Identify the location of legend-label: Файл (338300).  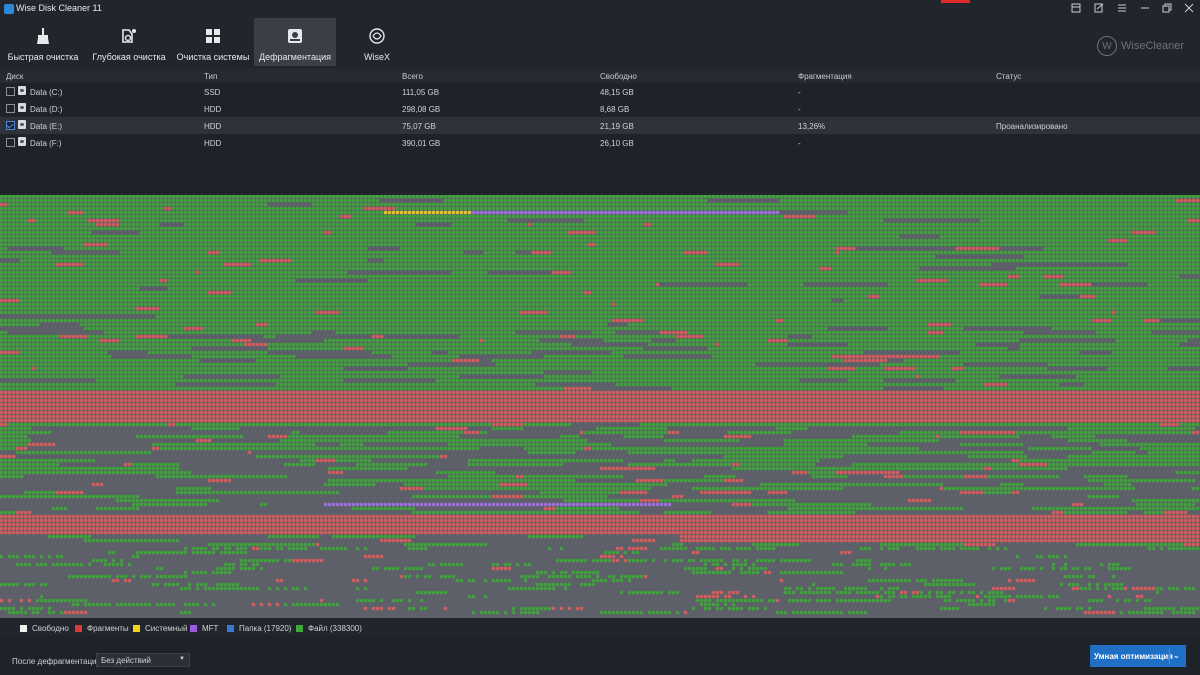
(335, 628).